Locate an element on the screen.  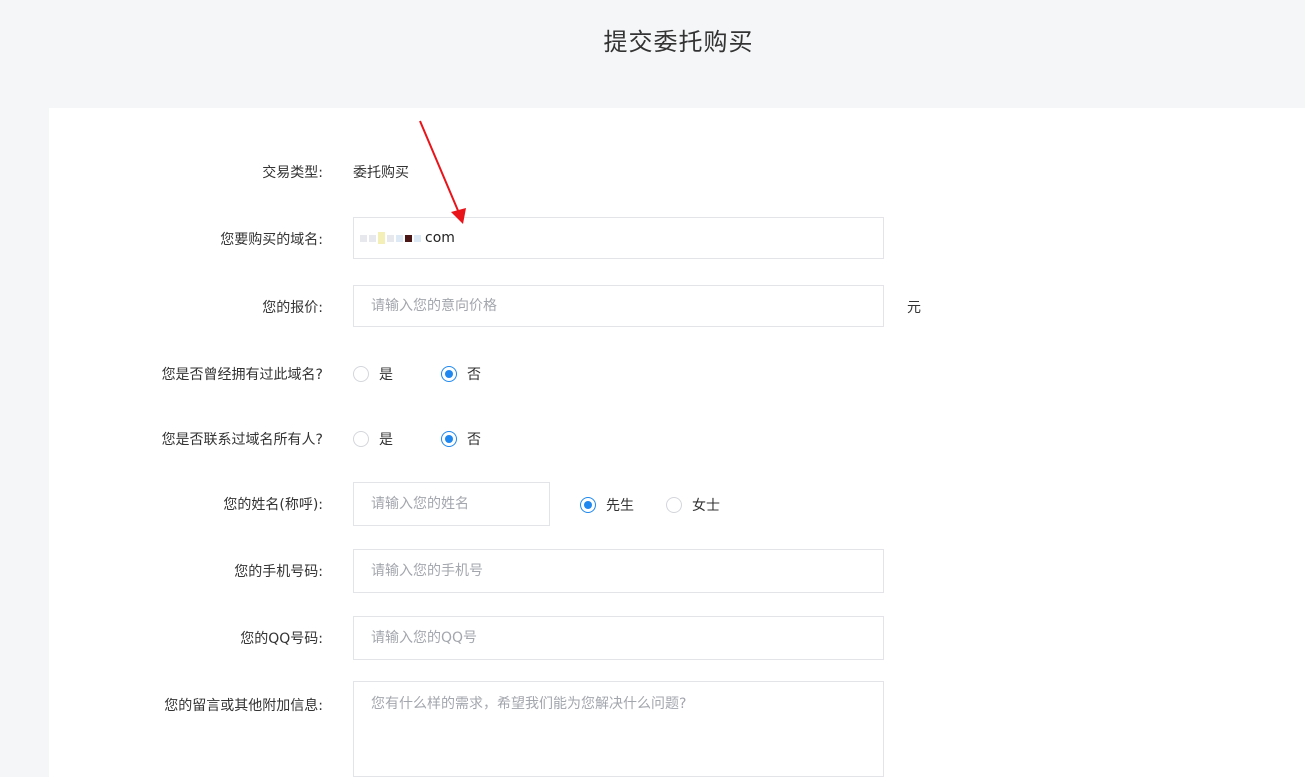
name-input is located at coordinates (451, 504).